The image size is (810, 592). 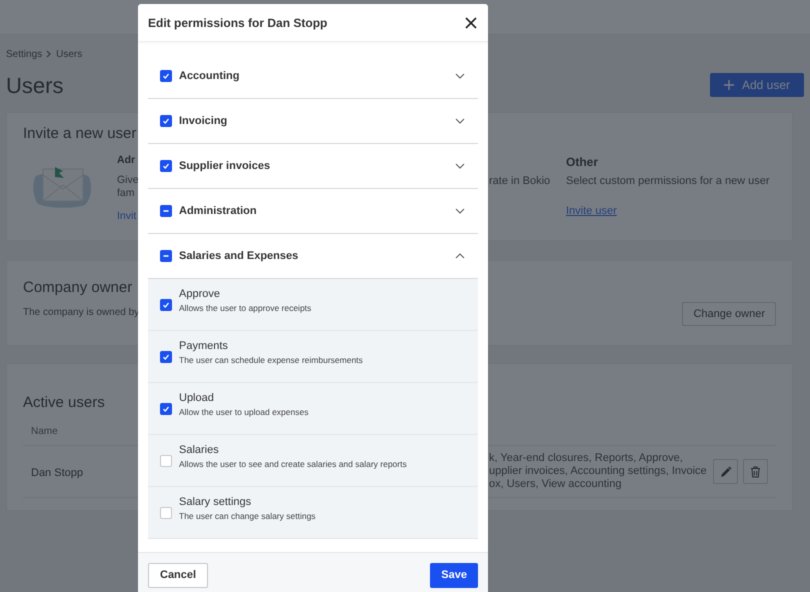 I want to click on permission-description: The user can schedule expense reimbursements, so click(x=271, y=360).